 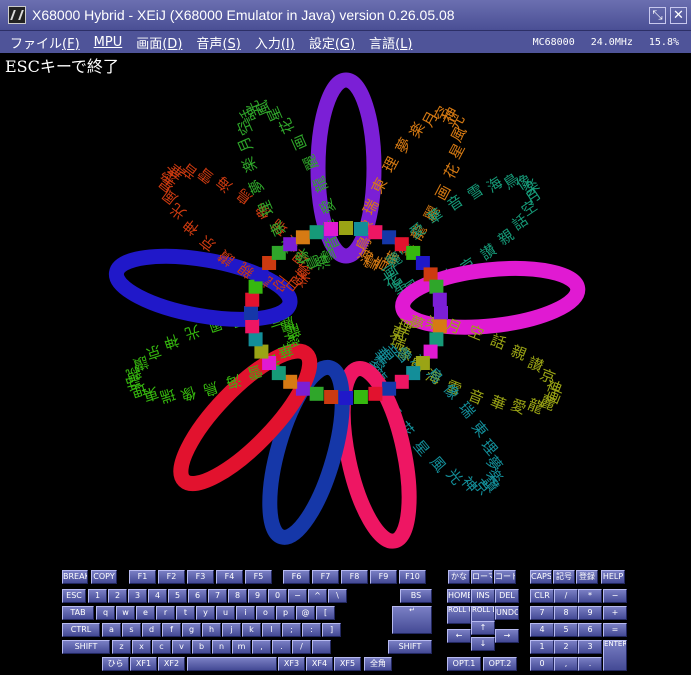 I want to click on key-f10: F10, so click(x=412, y=577).